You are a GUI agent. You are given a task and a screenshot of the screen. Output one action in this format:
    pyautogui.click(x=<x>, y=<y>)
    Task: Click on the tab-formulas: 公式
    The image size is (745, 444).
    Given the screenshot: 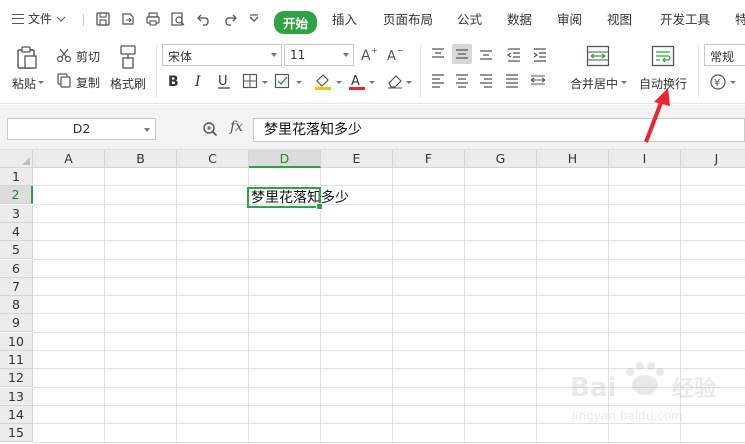 What is the action you would take?
    pyautogui.click(x=469, y=18)
    